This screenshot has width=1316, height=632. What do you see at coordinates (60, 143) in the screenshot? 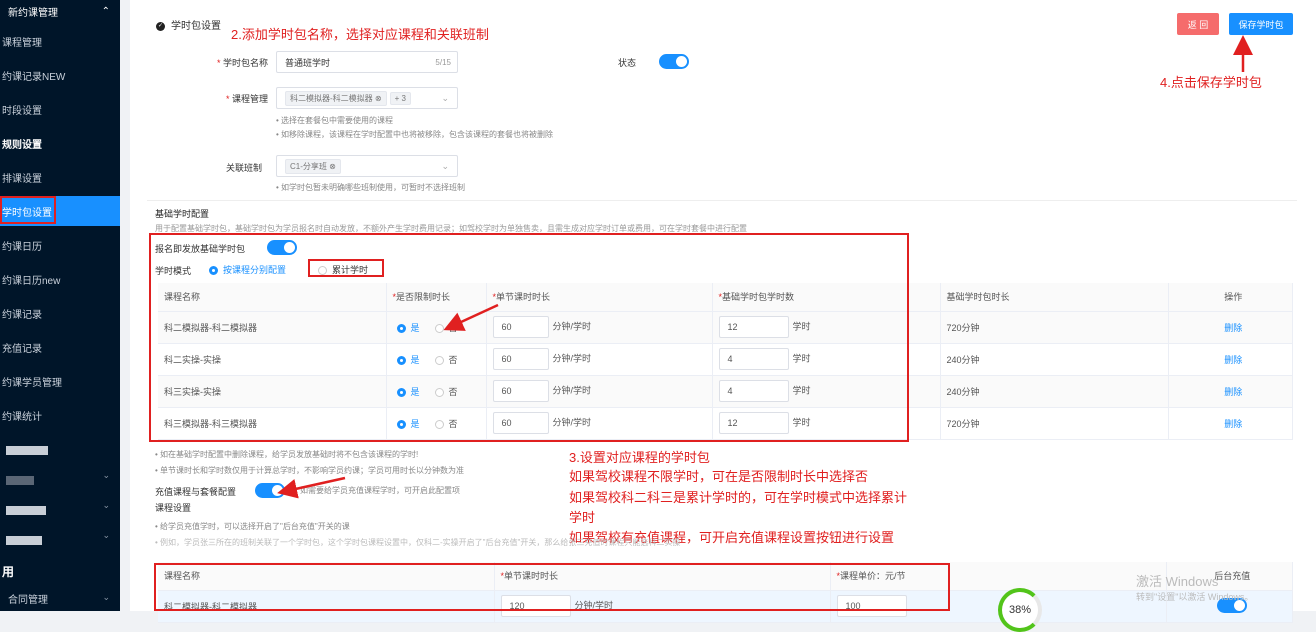
I see `sidebar-item-rules: 规则设置` at bounding box center [60, 143].